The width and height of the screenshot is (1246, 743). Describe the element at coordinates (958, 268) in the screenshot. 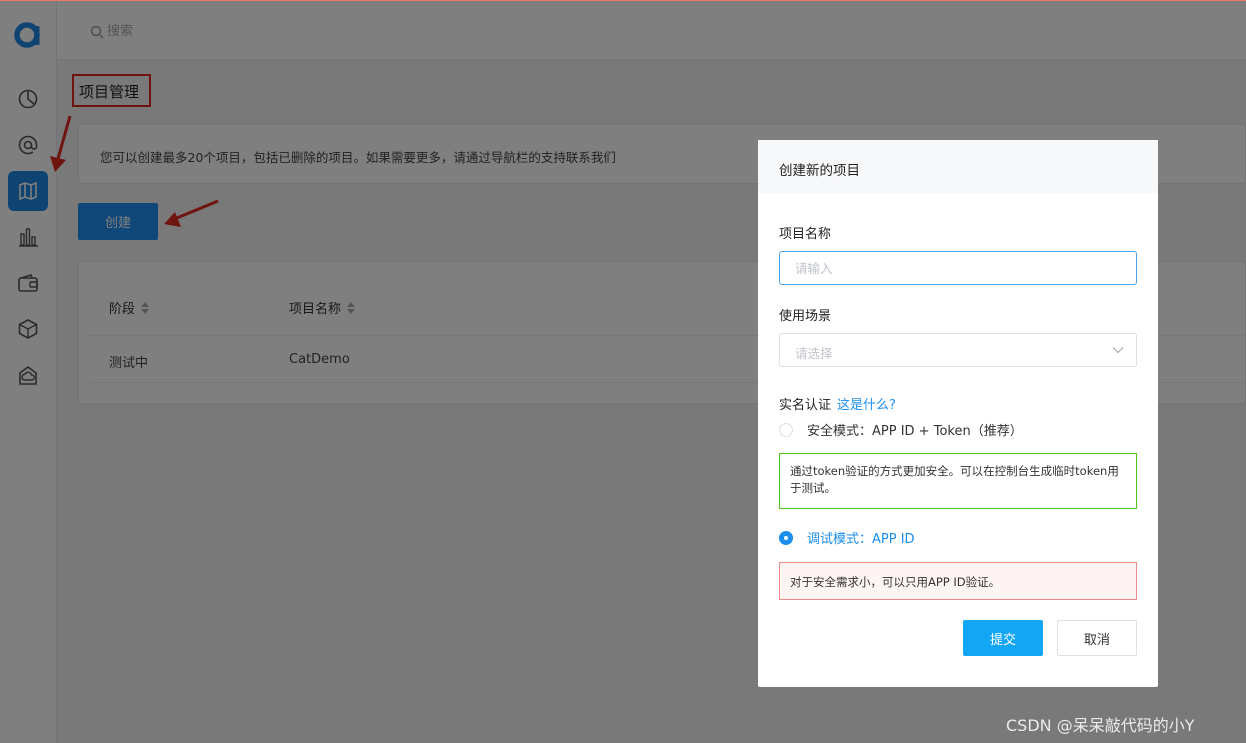

I see `project-name-input` at that location.